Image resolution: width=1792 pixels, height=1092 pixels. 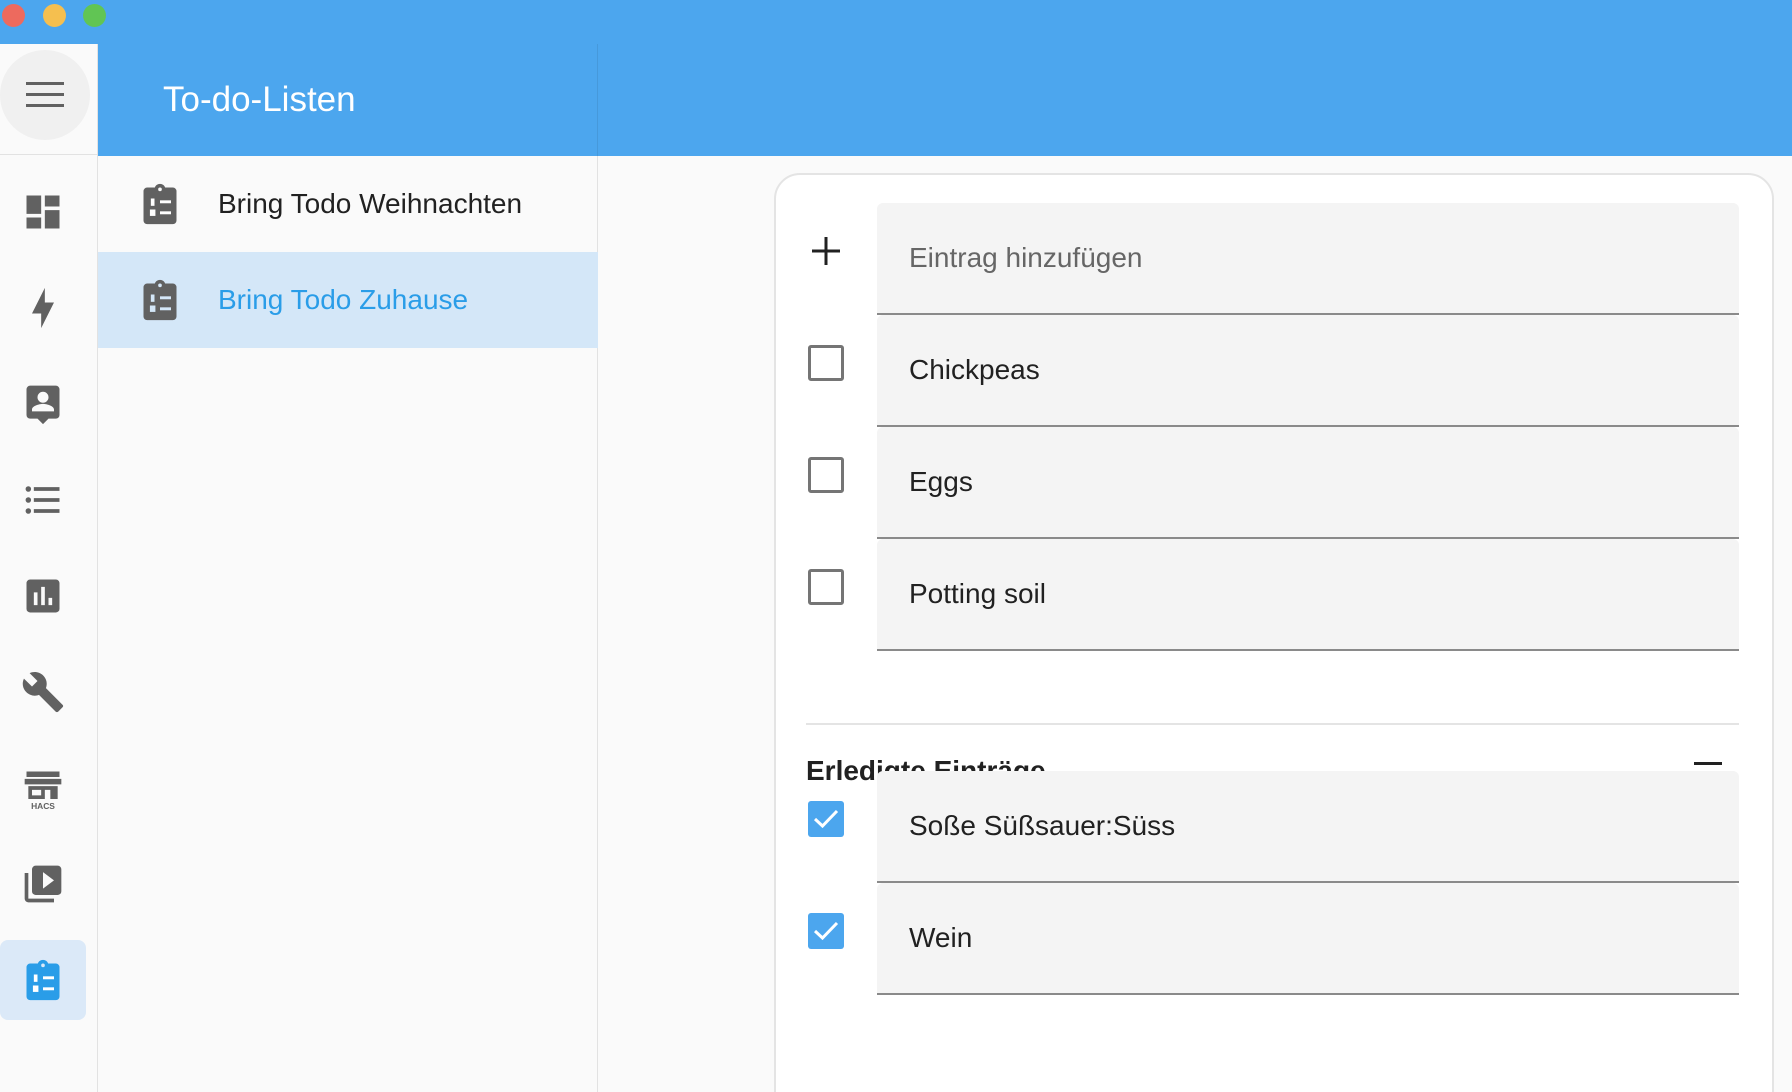 I want to click on todo-item-label: Chickpeas, so click(x=974, y=369).